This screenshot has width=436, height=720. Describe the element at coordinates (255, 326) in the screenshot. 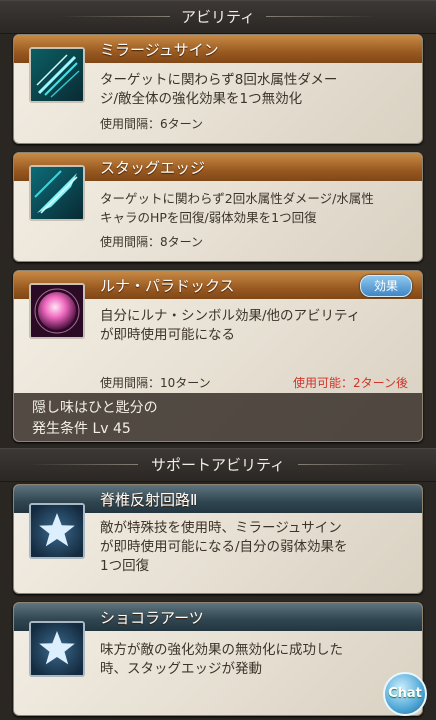

I see `ability-description: 自分にルナ・シンボル効果/他のアビリティ が即時使用可能になる` at that location.